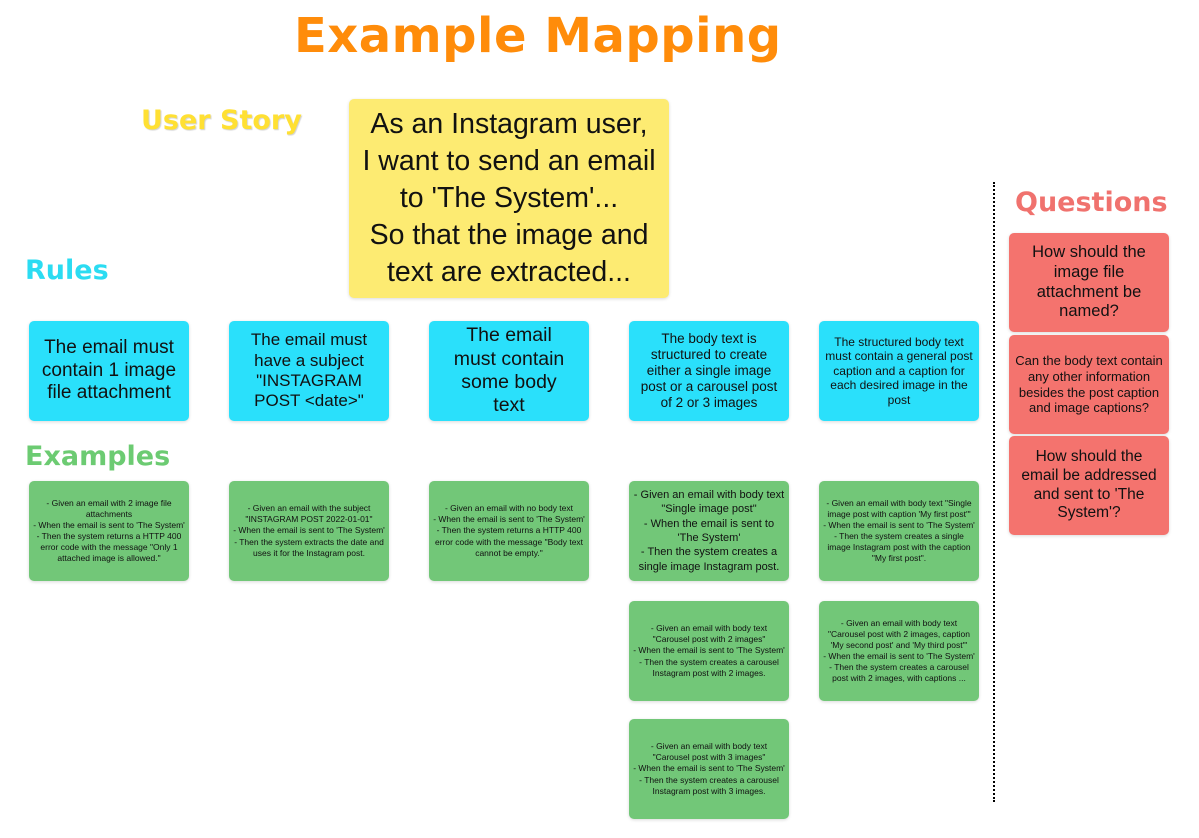  I want to click on rule-card: The email must contain some body text, so click(509, 371).